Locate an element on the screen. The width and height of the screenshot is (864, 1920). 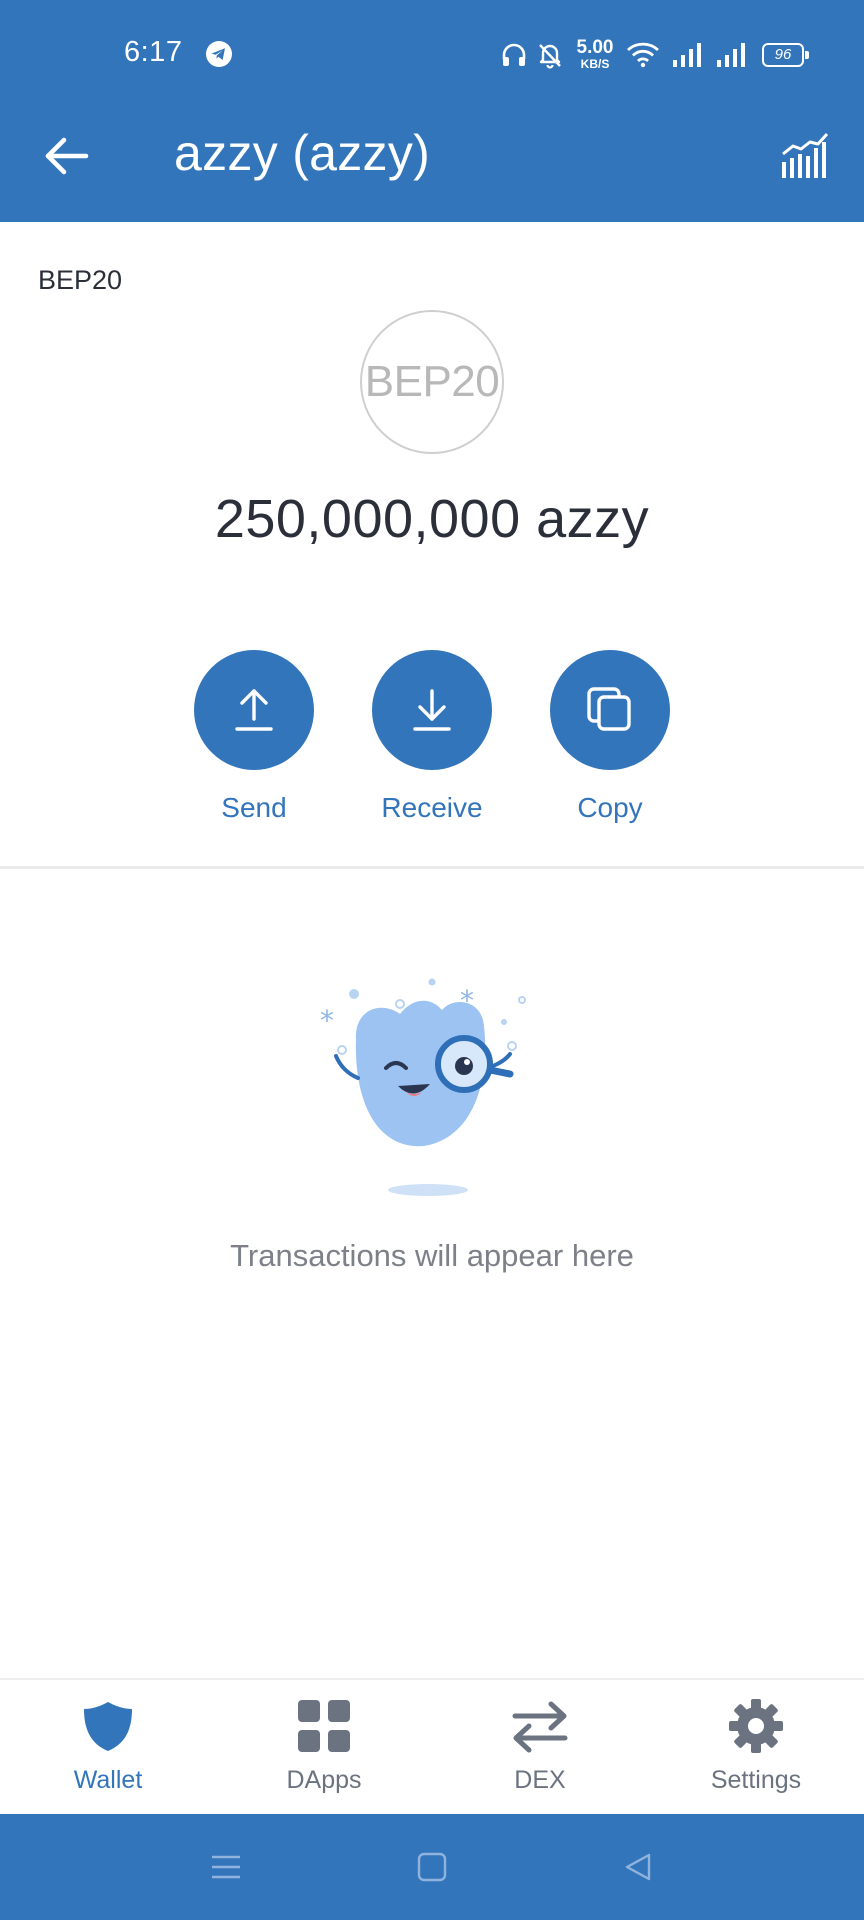
chart-icon is located at coordinates (805, 155).